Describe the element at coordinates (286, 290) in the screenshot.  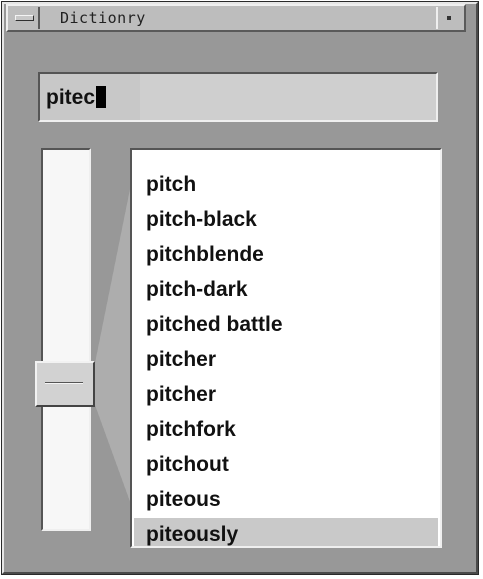
I see `list-item: pitch-dark` at that location.